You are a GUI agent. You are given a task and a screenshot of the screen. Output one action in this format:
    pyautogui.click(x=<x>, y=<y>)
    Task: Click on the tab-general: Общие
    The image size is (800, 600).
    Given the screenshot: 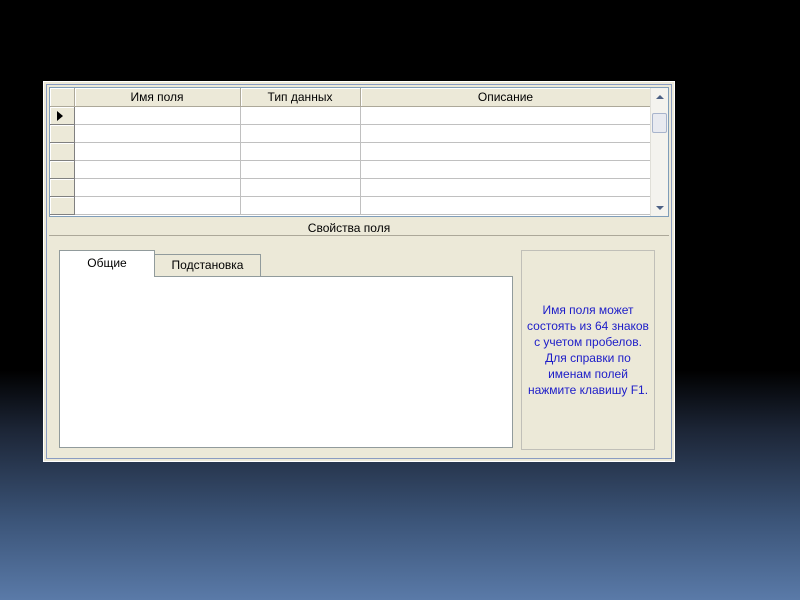 What is the action you would take?
    pyautogui.click(x=107, y=263)
    